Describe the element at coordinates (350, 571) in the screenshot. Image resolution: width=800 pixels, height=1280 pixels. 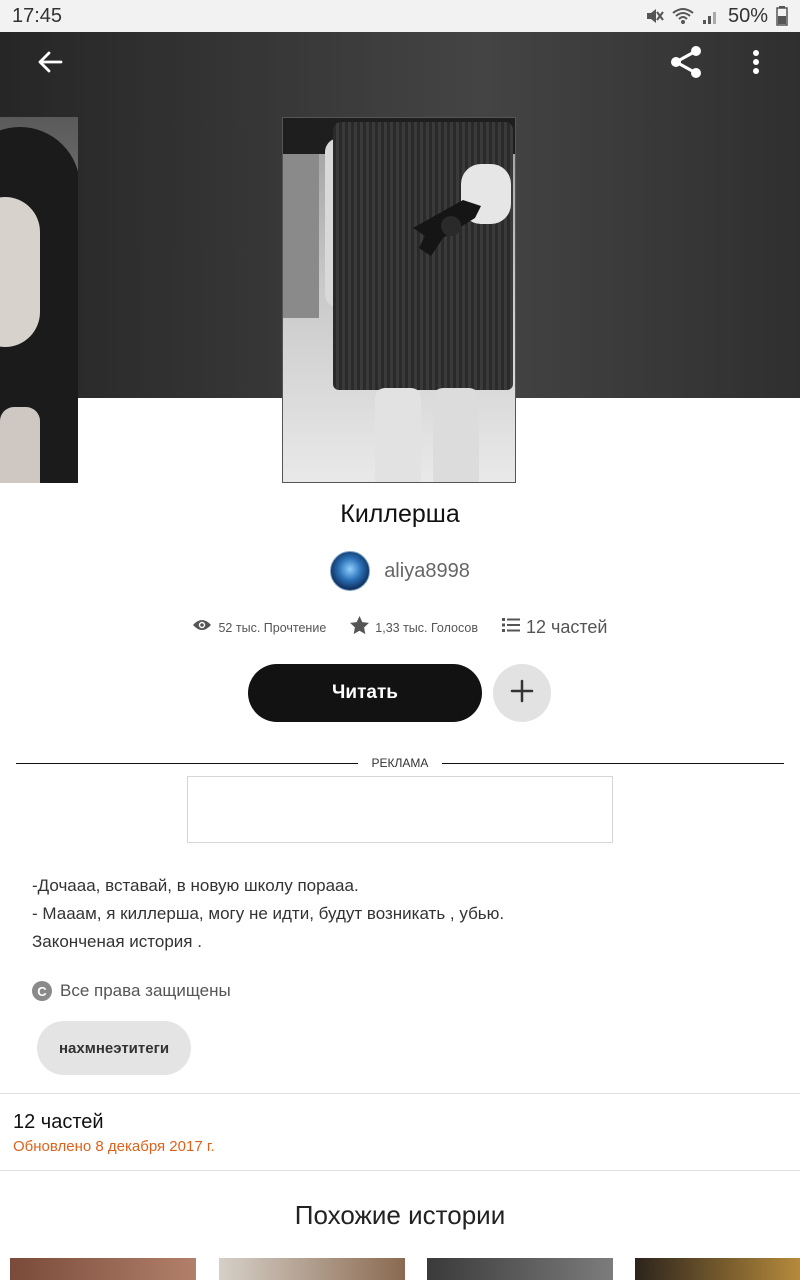
I see `avatar` at that location.